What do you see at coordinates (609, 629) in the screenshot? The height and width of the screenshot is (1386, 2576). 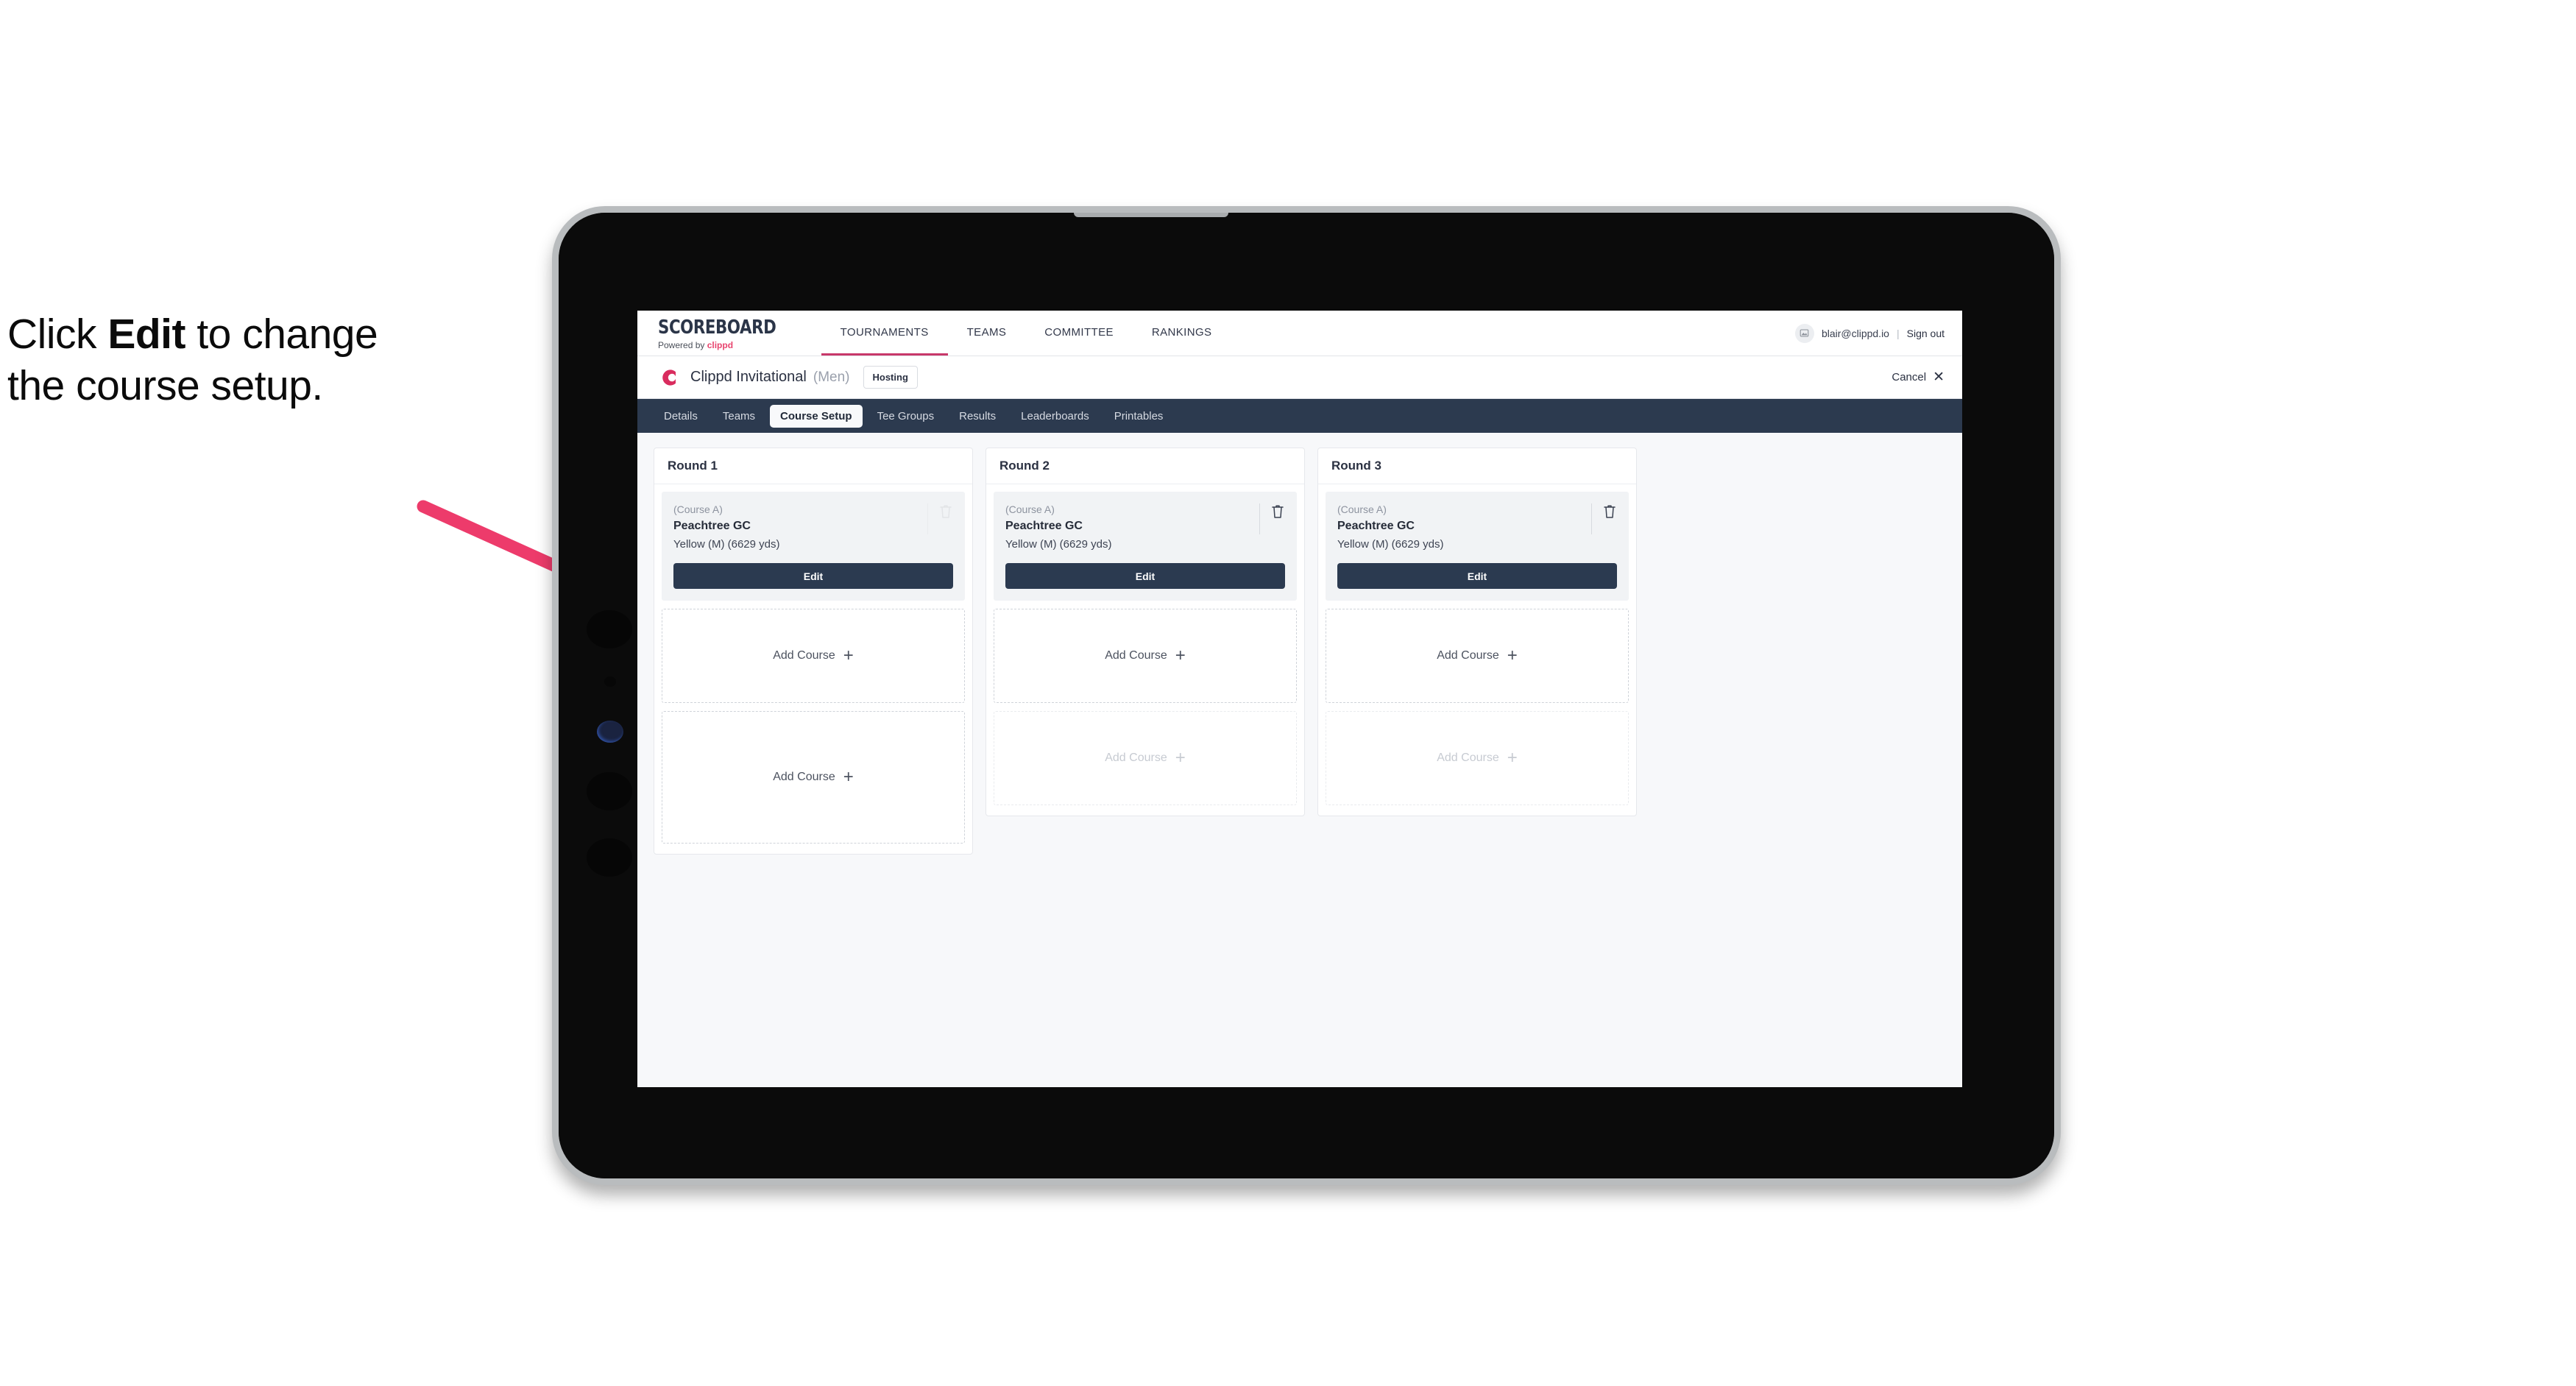 I see `camera-lens-icon` at bounding box center [609, 629].